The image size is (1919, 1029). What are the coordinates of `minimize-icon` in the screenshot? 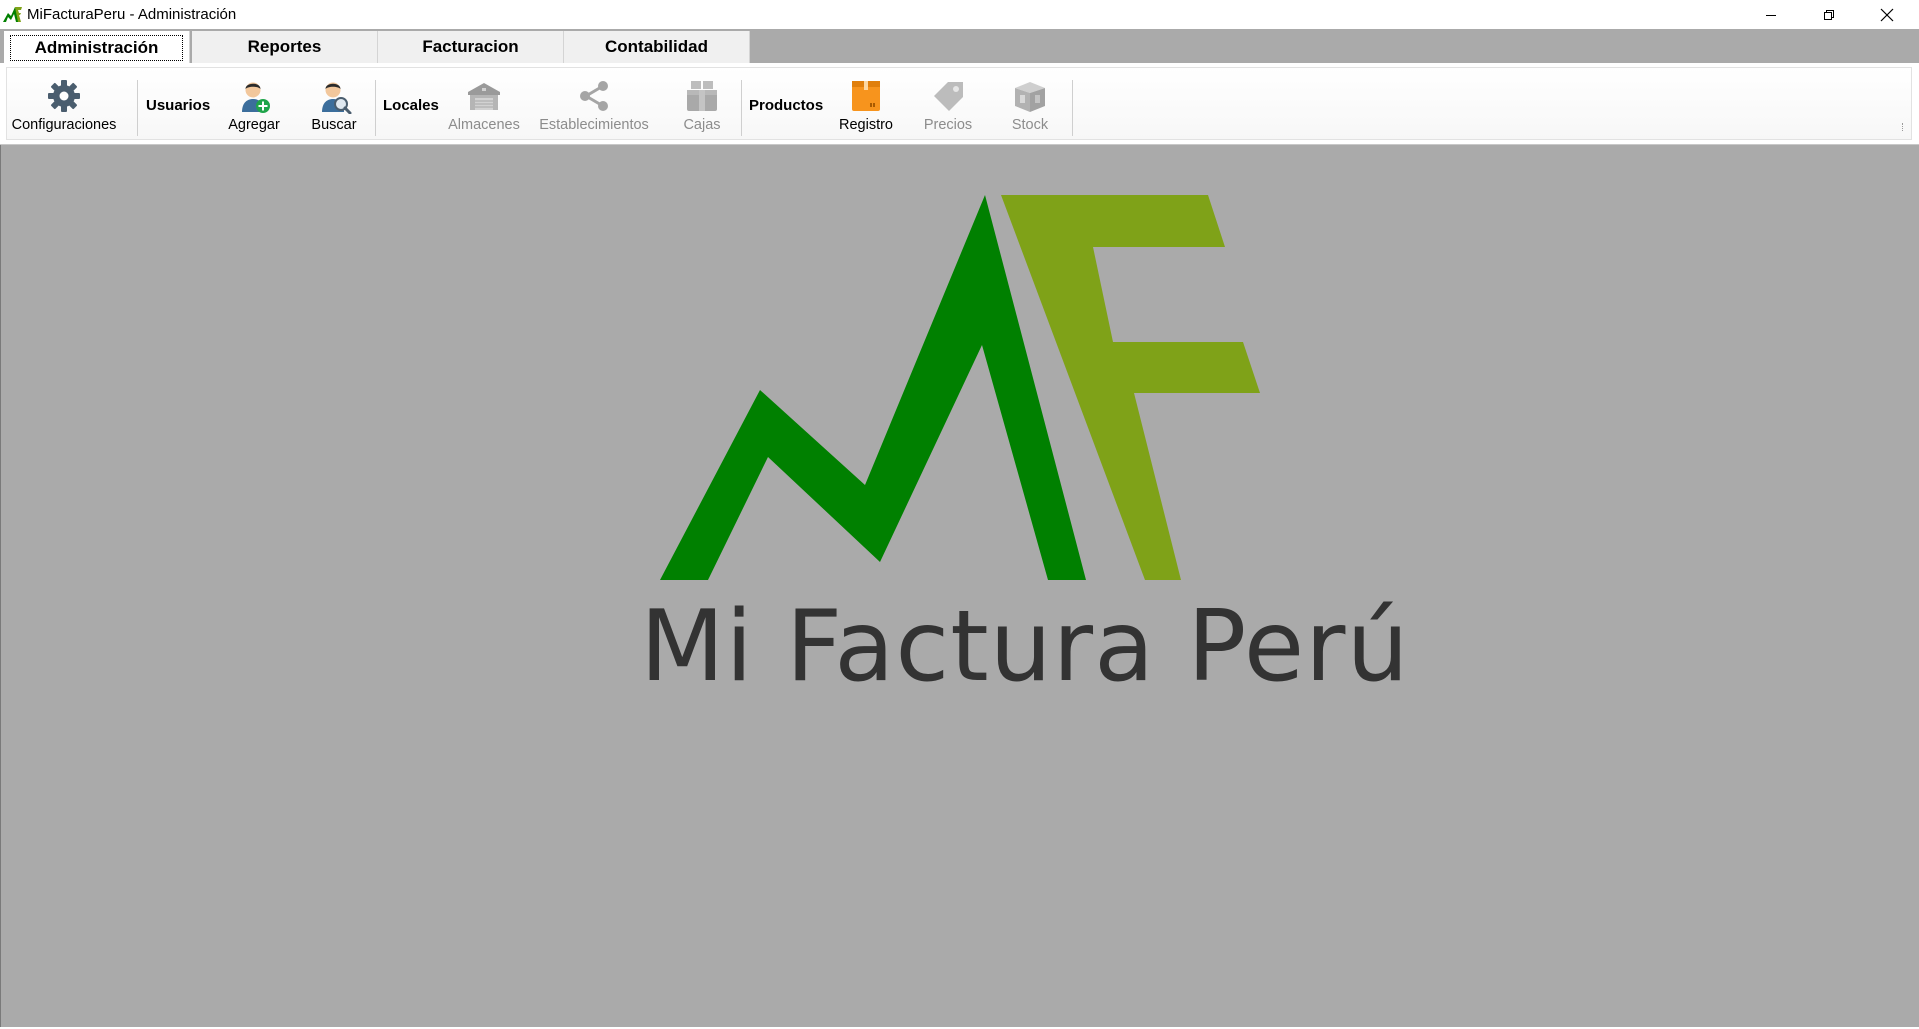 It's located at (1771, 15).